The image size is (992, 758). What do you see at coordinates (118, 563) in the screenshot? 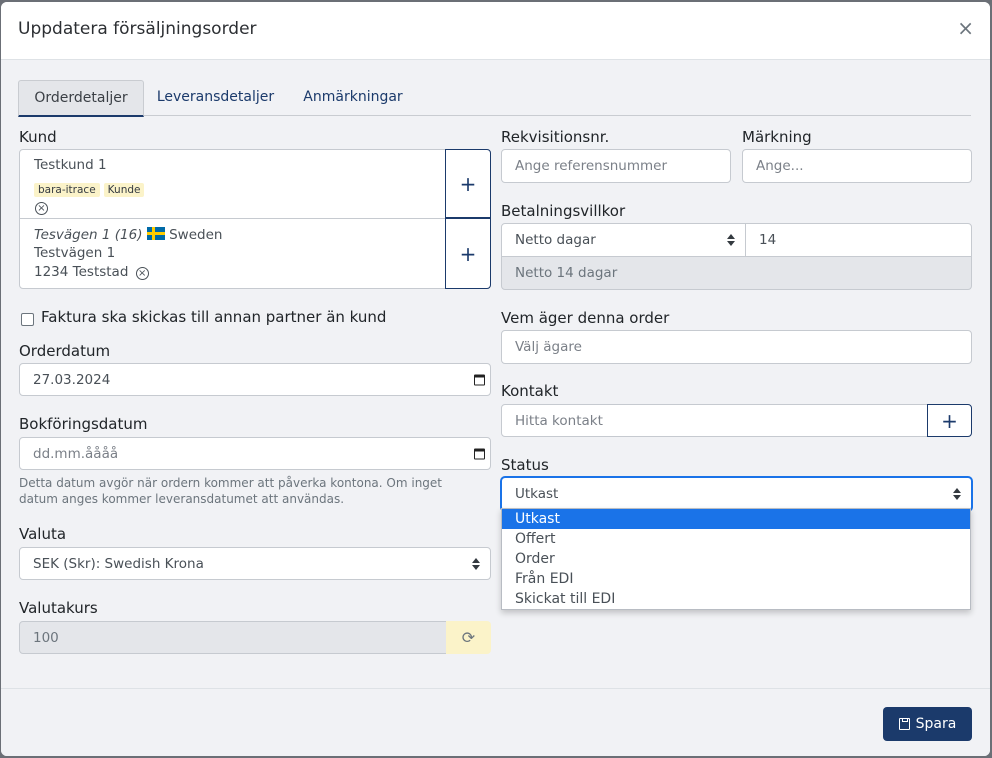
I see `valuta-value: SEK (Skr): Swedish Krona` at bounding box center [118, 563].